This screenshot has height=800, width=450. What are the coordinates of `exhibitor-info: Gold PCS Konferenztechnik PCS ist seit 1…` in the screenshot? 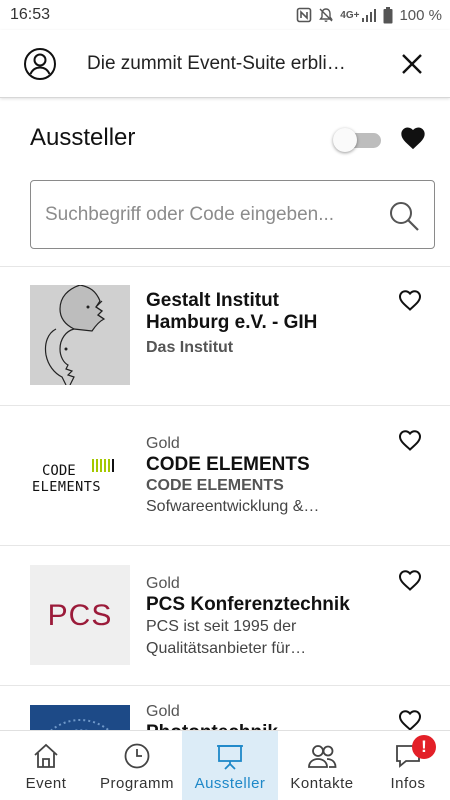 It's located at (253, 617).